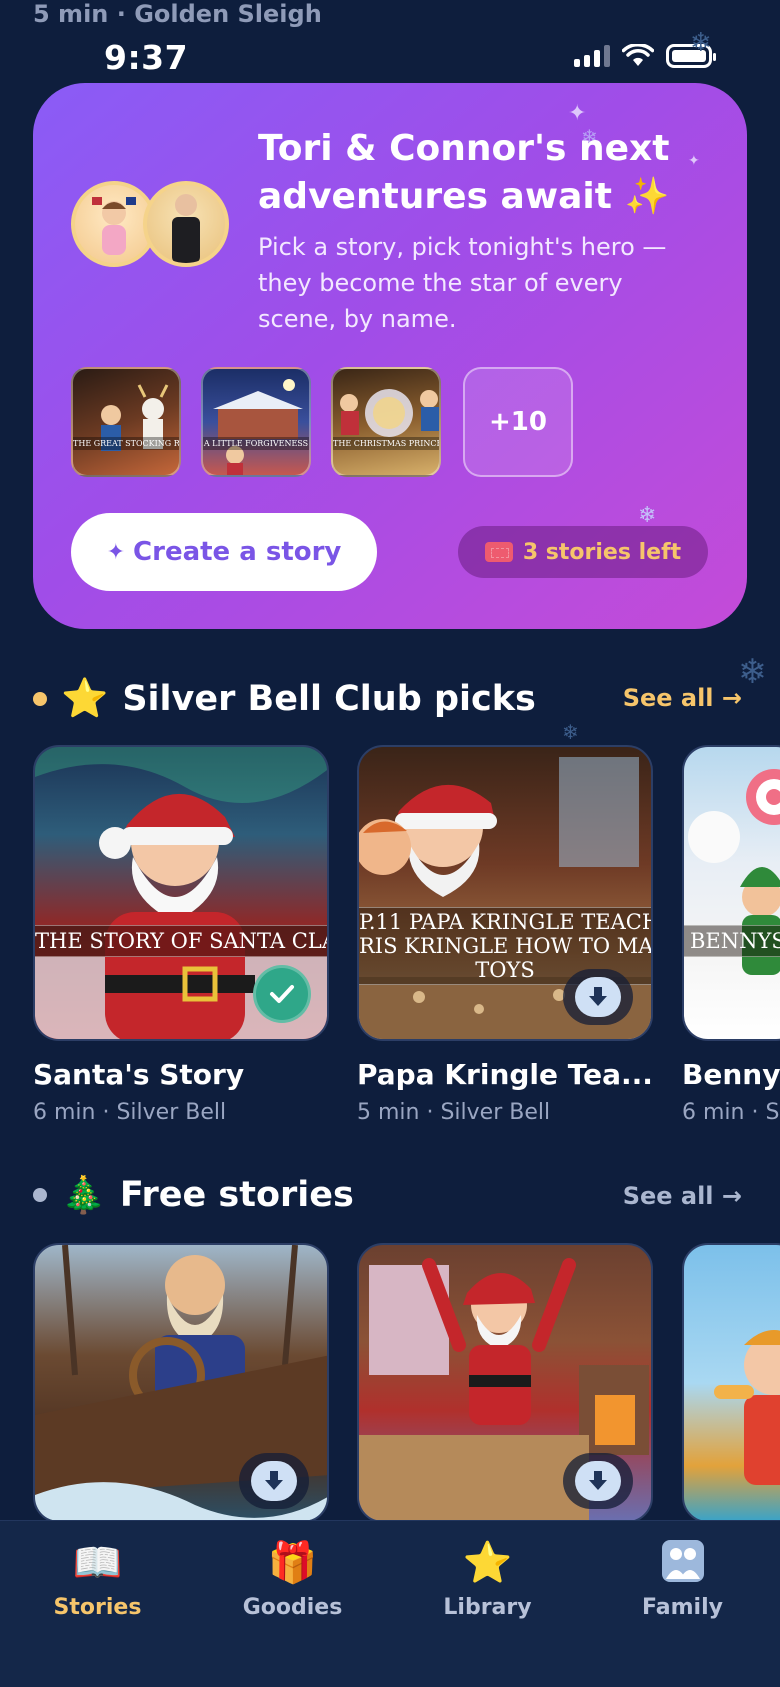 The image size is (780, 1687). I want to click on card-title: Benny, so click(731, 1074).